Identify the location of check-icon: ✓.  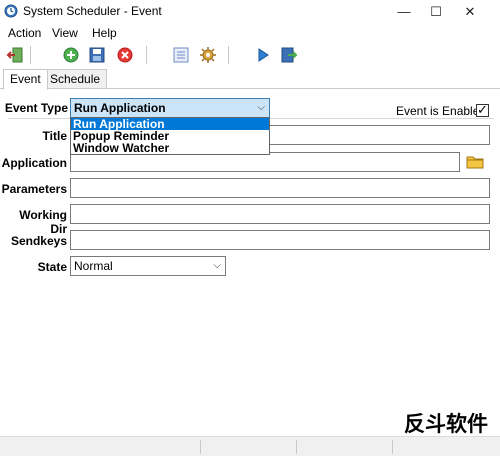
(482, 109).